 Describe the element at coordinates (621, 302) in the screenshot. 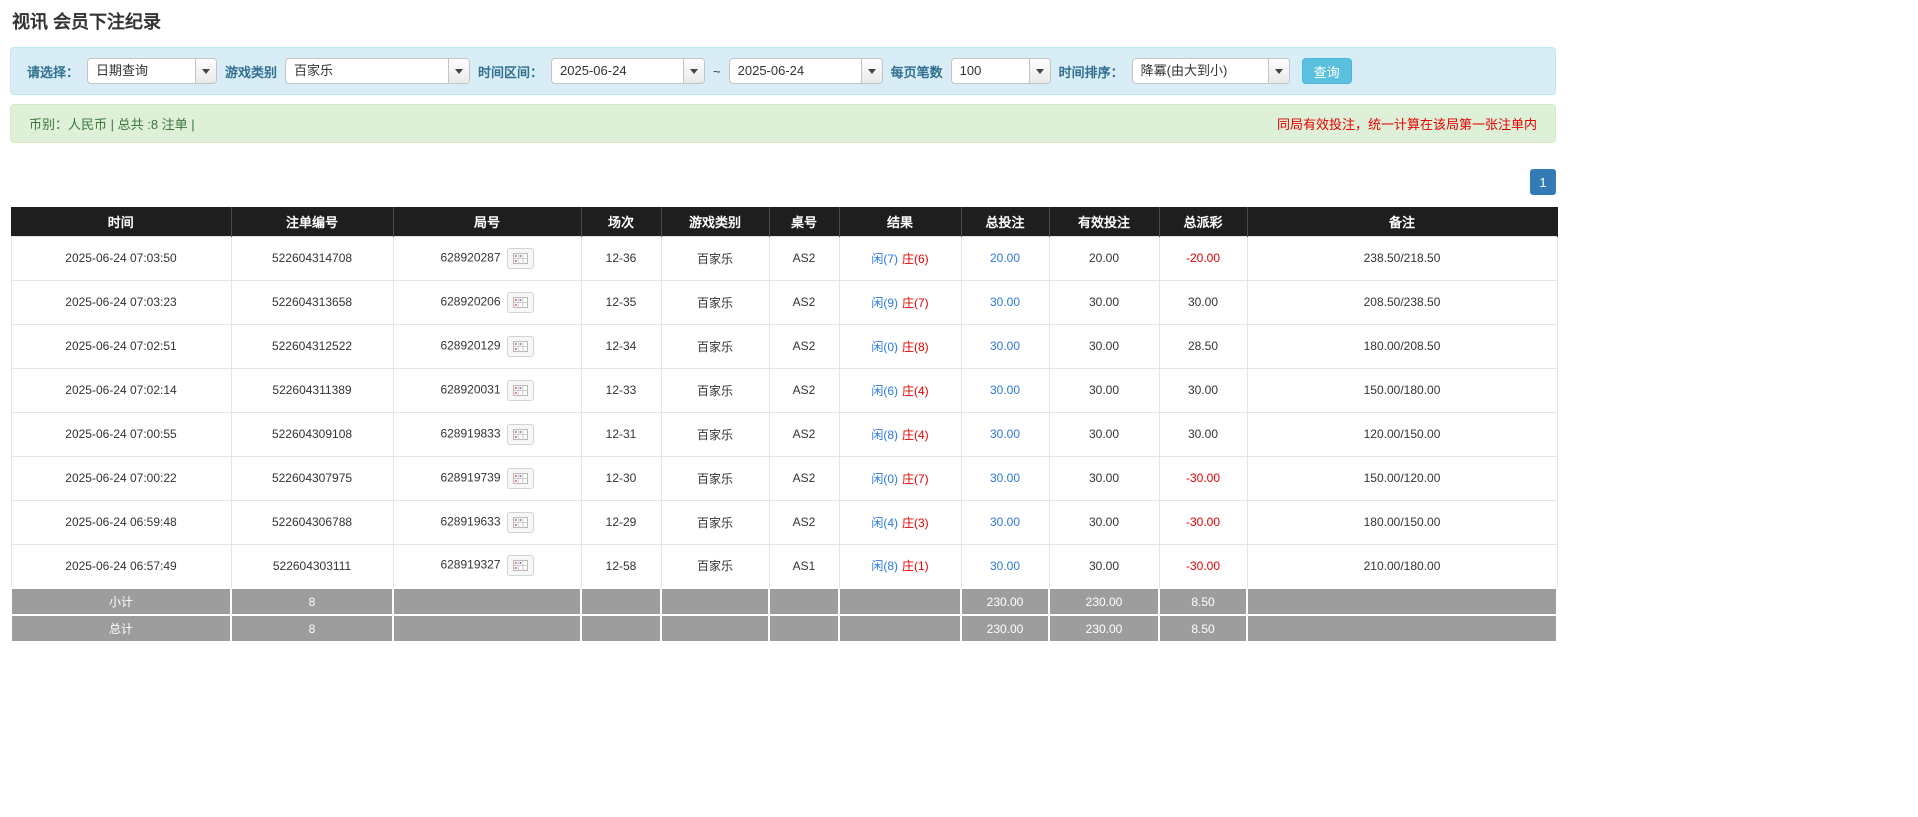

I see `cell-session: 12-35` at that location.